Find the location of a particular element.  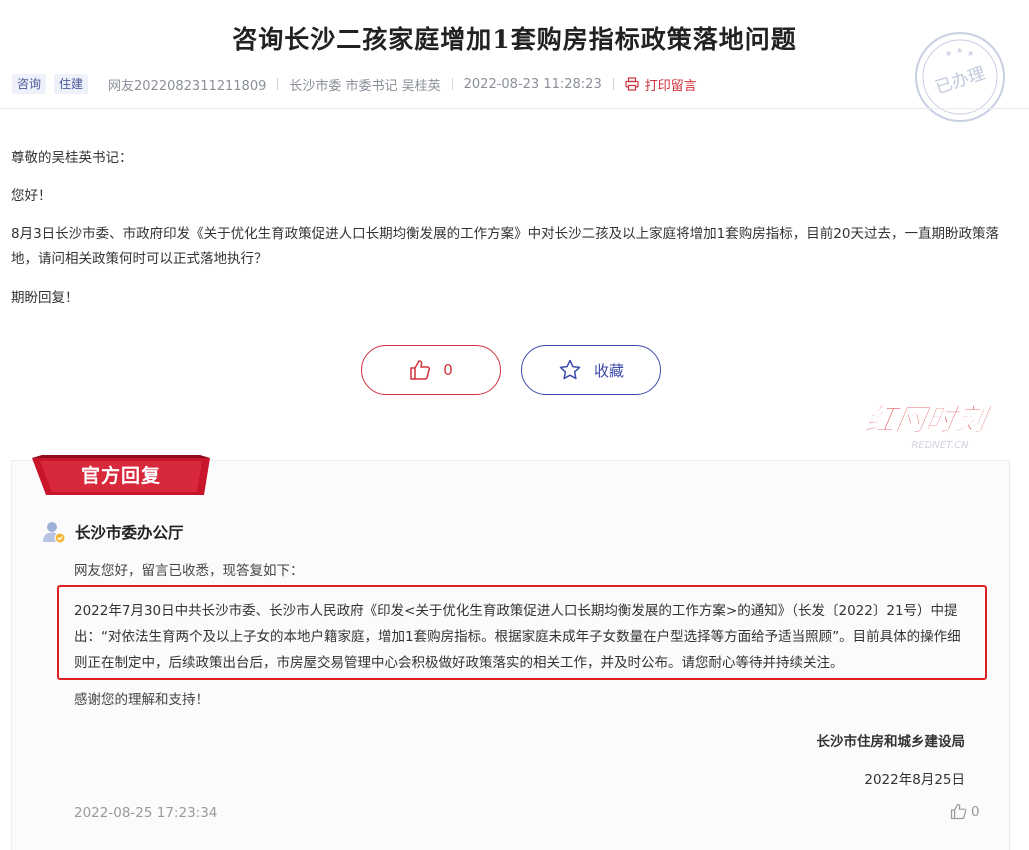

reply-intro: 网友您好，留言已收悉，现答复如下： is located at coordinates (189, 571).